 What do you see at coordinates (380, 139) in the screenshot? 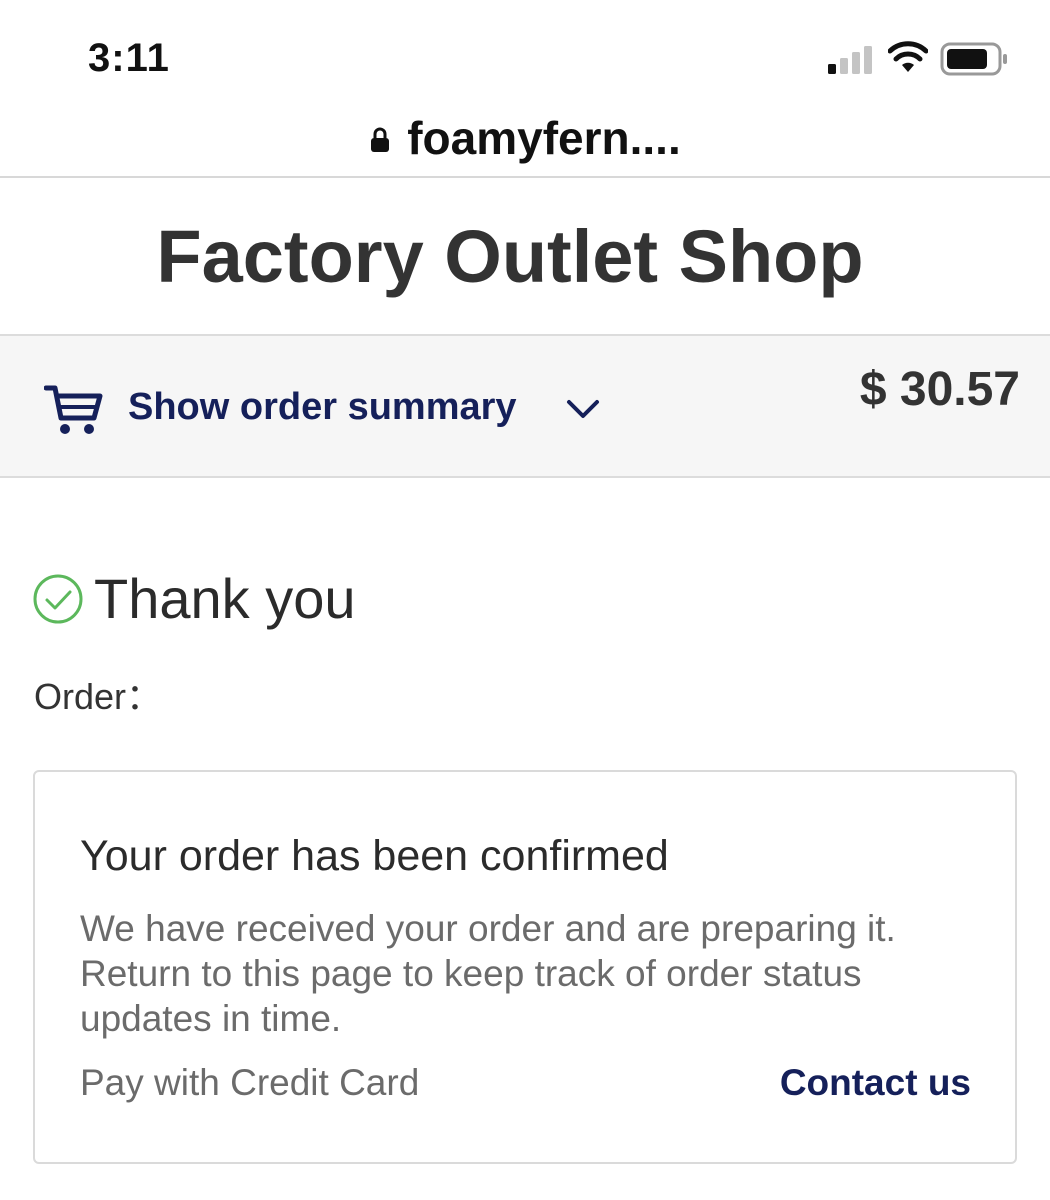
I see `lock-icon` at bounding box center [380, 139].